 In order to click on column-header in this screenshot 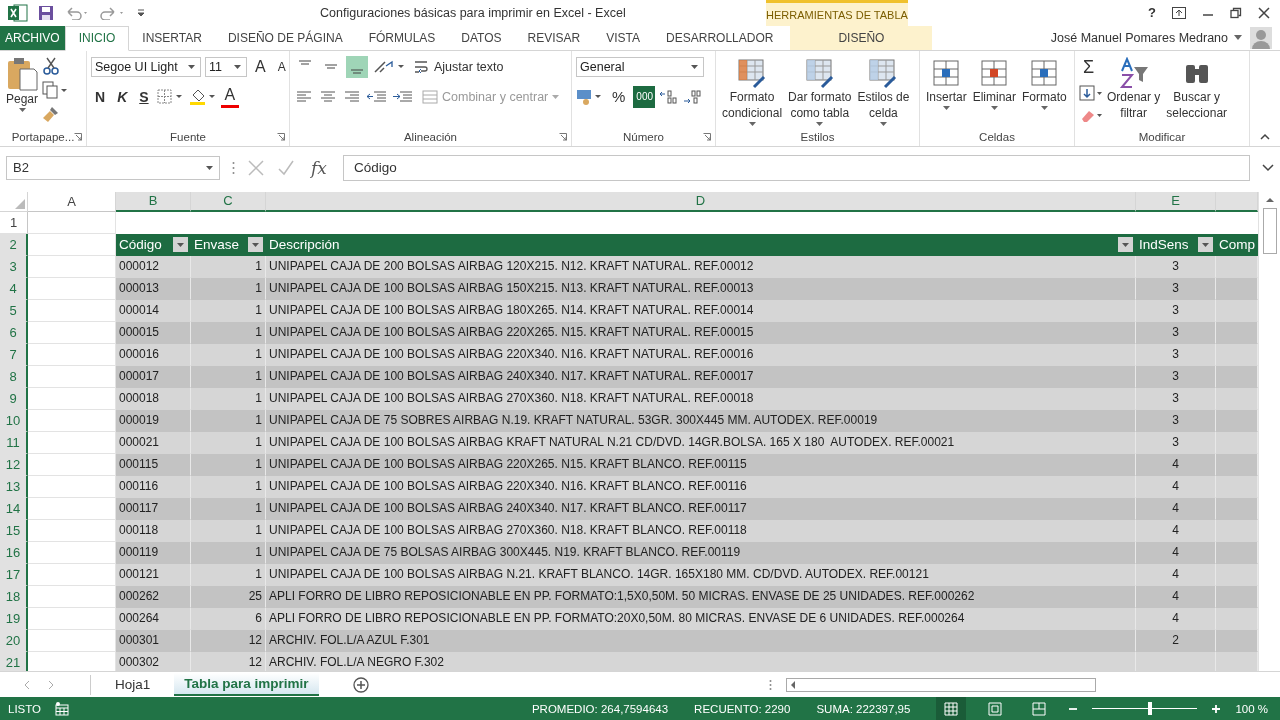, I will do `click(1237, 201)`.